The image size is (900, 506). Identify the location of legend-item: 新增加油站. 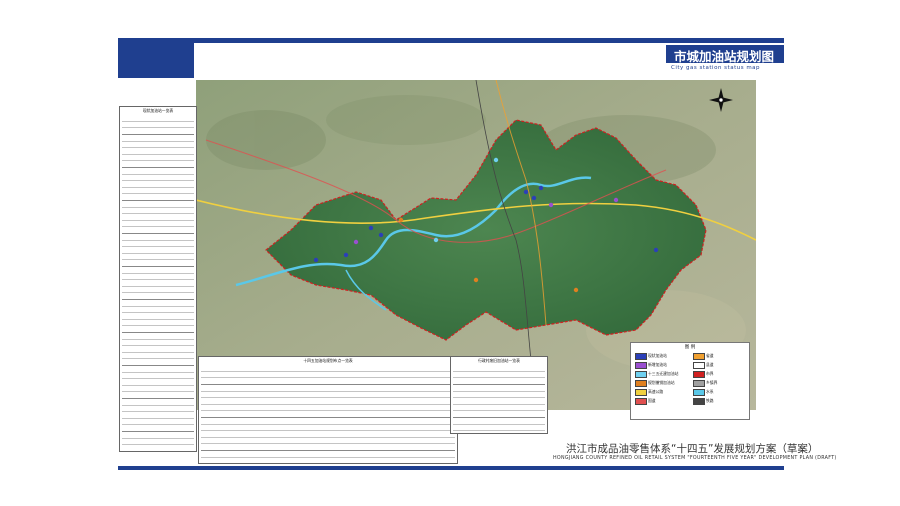
(661, 365).